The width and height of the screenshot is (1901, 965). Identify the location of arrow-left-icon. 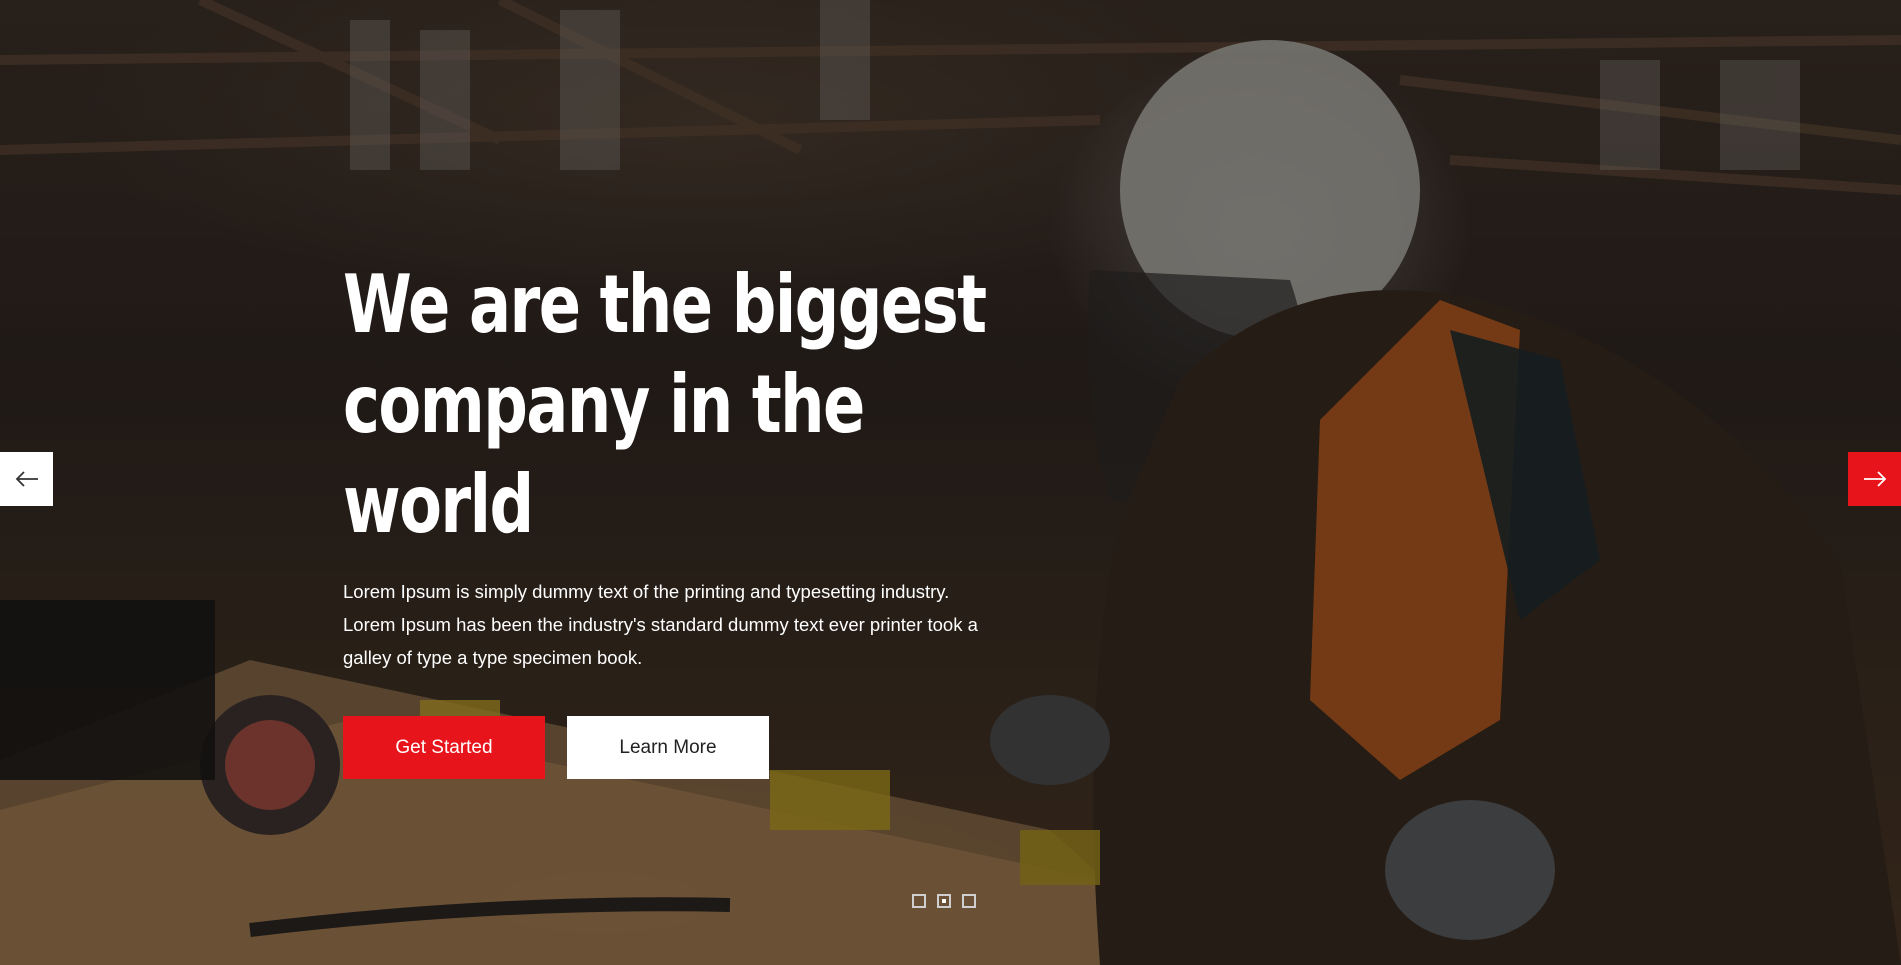
(26, 479).